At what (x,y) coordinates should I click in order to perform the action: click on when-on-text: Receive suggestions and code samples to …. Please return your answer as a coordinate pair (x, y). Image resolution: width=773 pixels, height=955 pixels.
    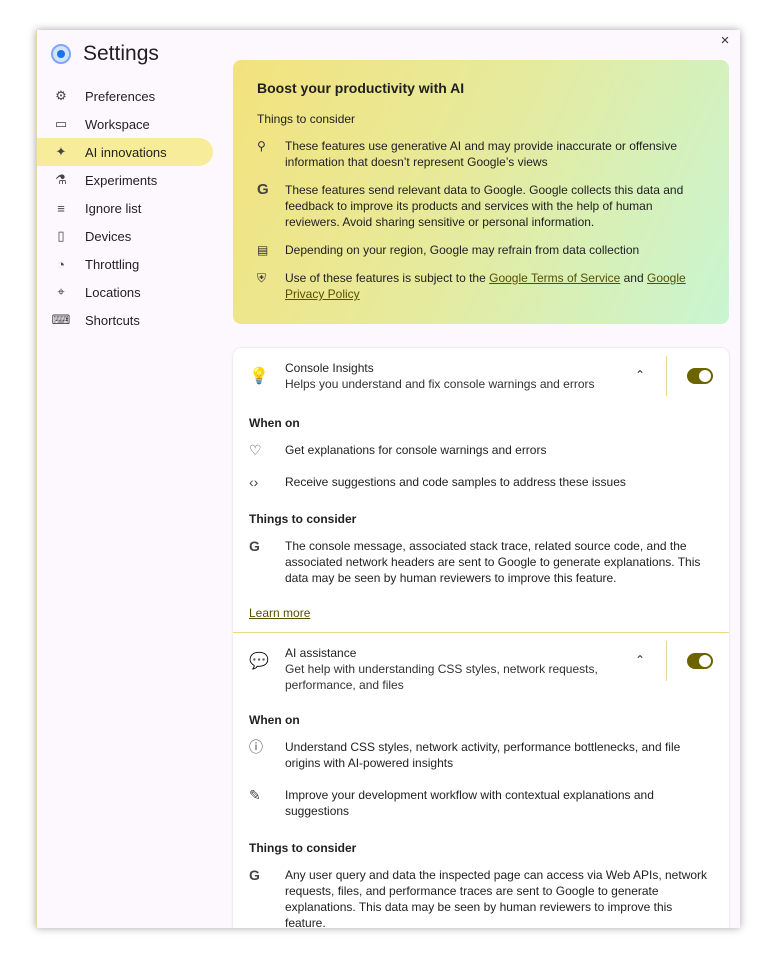
    Looking at the image, I should click on (455, 482).